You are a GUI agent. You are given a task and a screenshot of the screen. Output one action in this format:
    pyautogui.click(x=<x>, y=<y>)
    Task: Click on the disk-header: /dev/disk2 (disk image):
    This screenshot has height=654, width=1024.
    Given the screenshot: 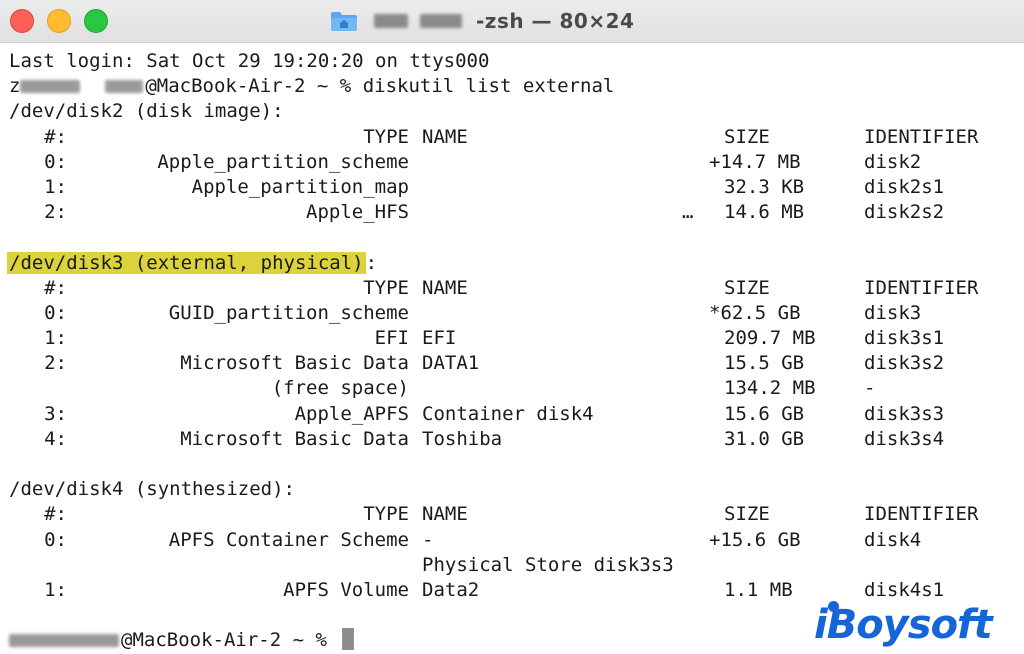 What is the action you would take?
    pyautogui.click(x=511, y=111)
    